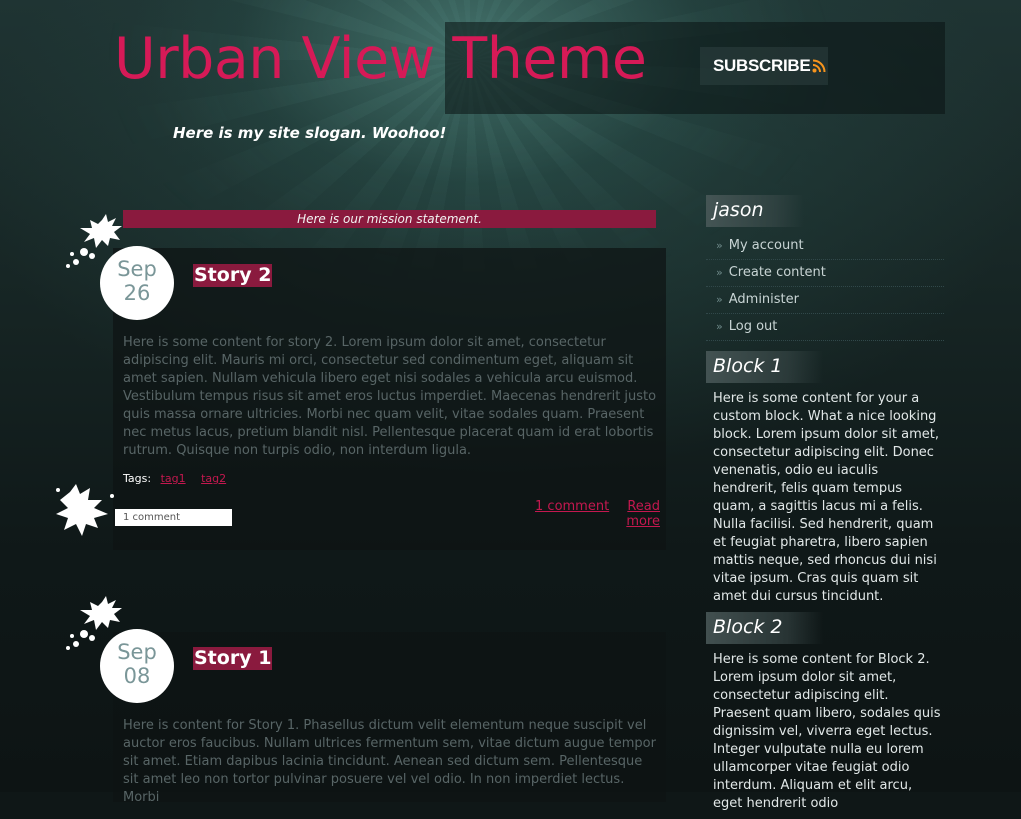 This screenshot has height=819, width=1021. Describe the element at coordinates (763, 299) in the screenshot. I see `menu-item-label: Administer` at that location.